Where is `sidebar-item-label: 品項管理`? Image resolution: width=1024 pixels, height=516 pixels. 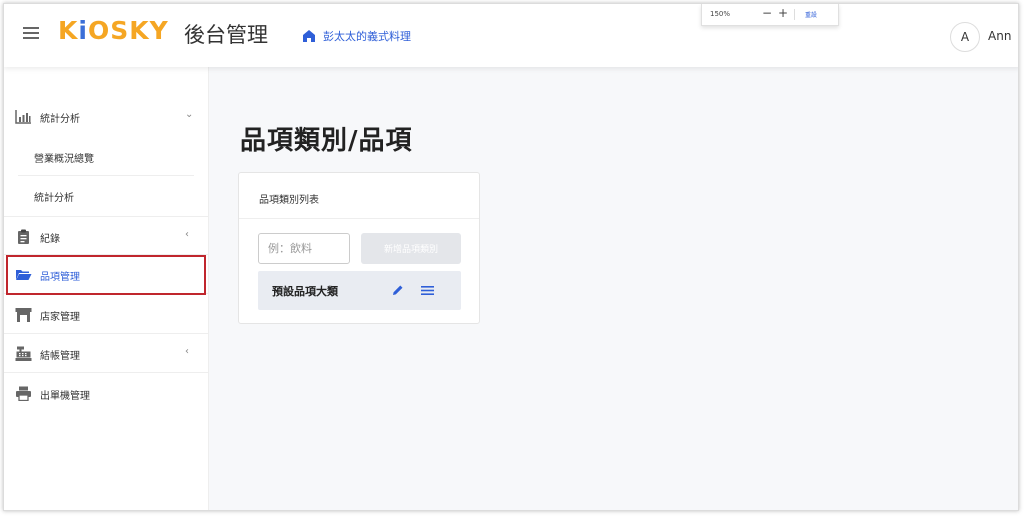 sidebar-item-label: 品項管理 is located at coordinates (60, 277).